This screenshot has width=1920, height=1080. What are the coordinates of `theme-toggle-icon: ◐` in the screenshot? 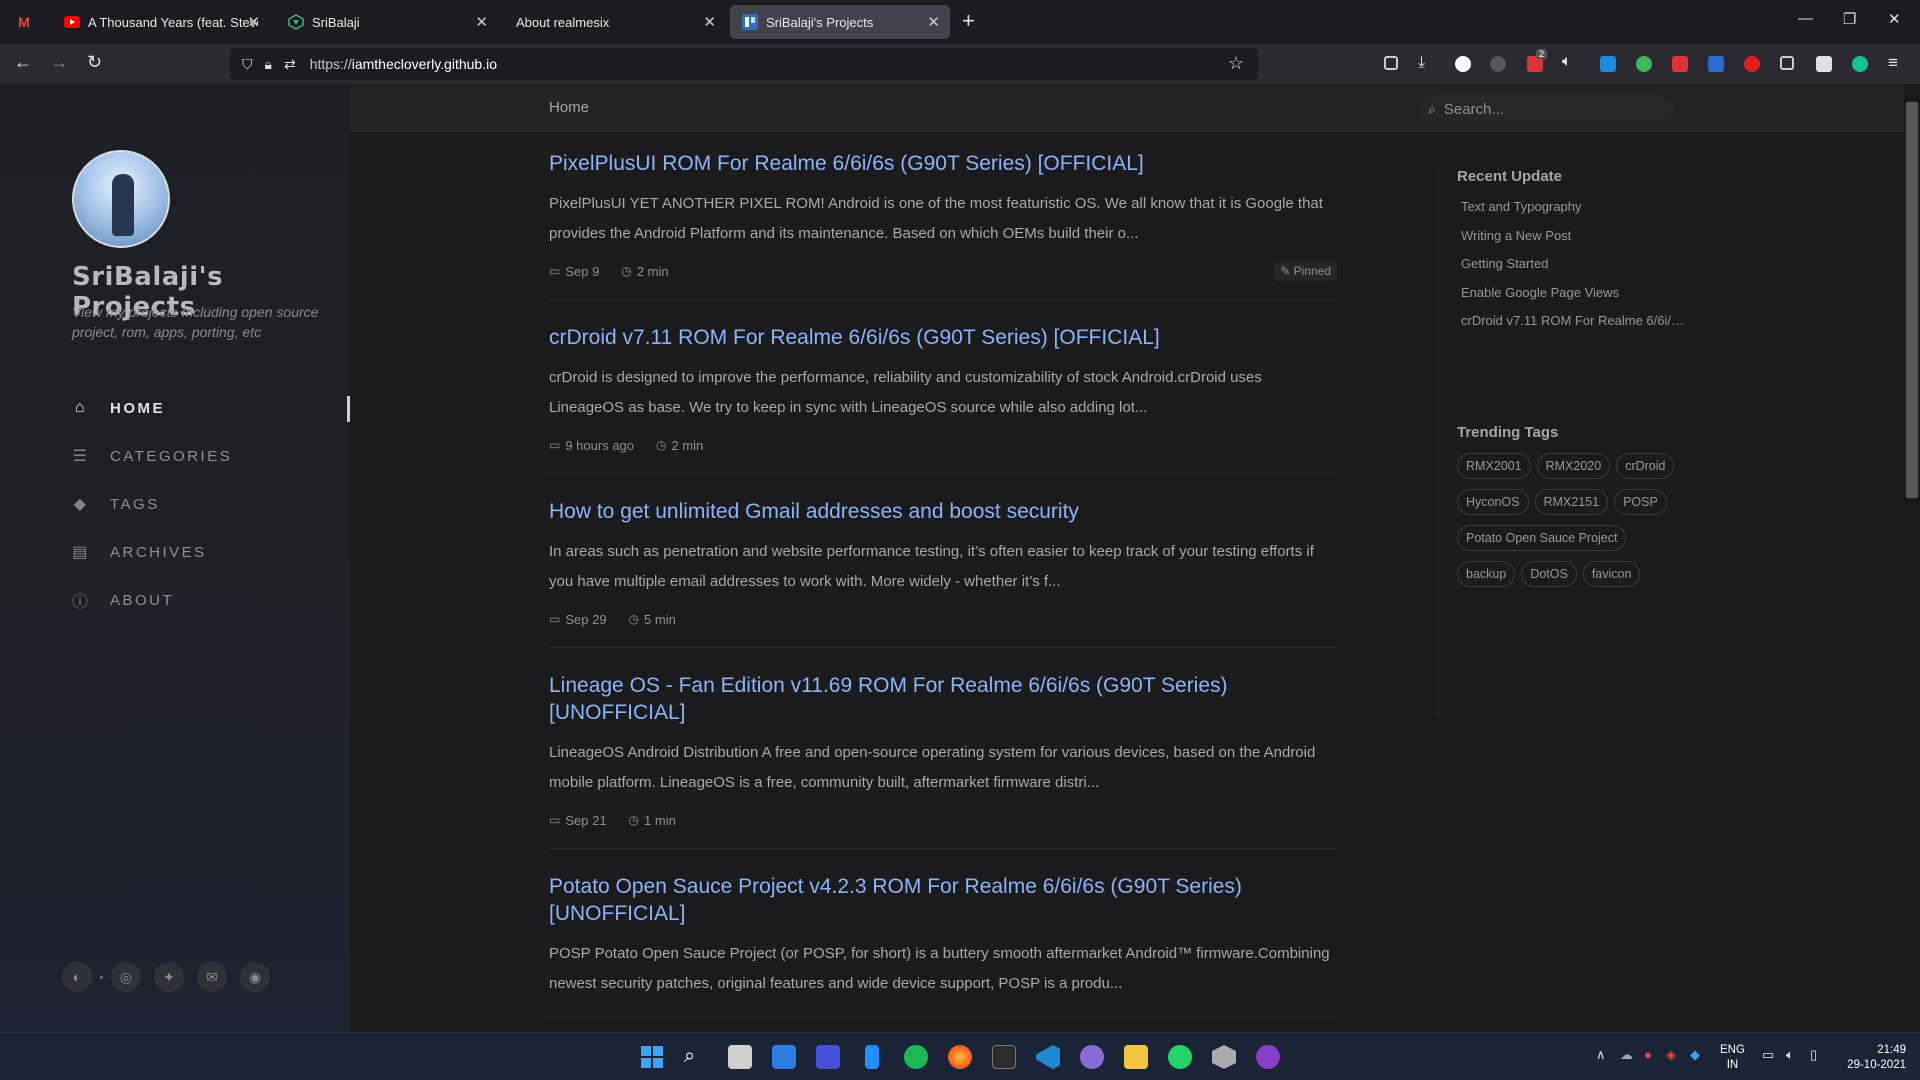 It's located at (77, 977).